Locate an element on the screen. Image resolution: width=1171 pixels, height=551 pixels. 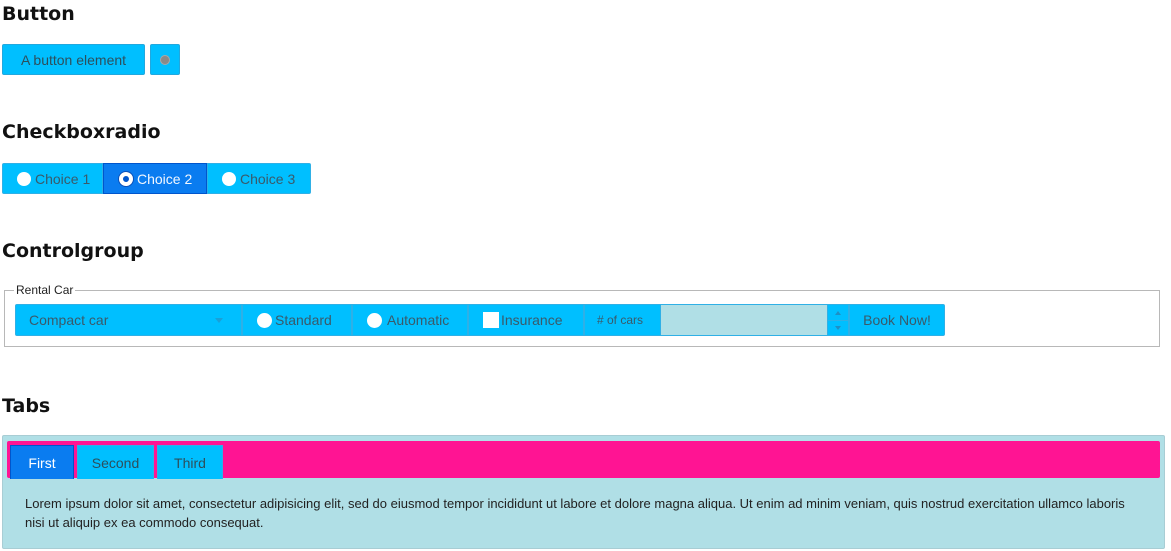
car-type-select-value: Compact car is located at coordinates (69, 320).